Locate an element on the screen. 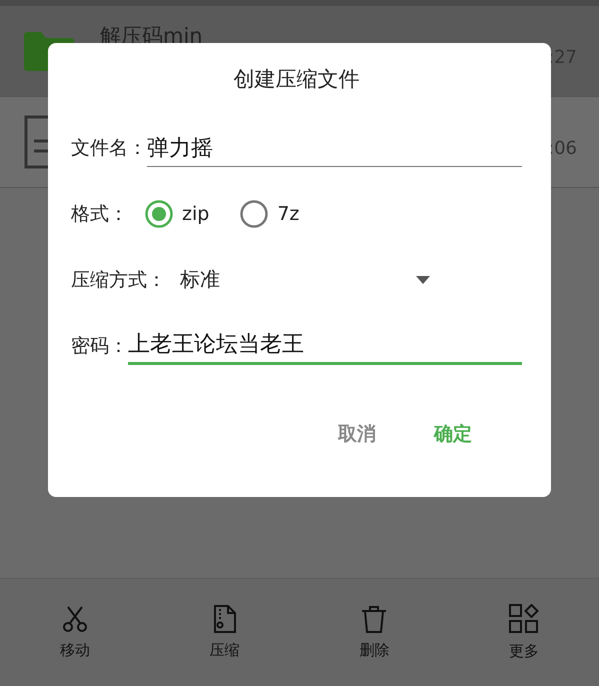 This screenshot has height=686, width=599. filename-field: 弹力摇 is located at coordinates (334, 150).